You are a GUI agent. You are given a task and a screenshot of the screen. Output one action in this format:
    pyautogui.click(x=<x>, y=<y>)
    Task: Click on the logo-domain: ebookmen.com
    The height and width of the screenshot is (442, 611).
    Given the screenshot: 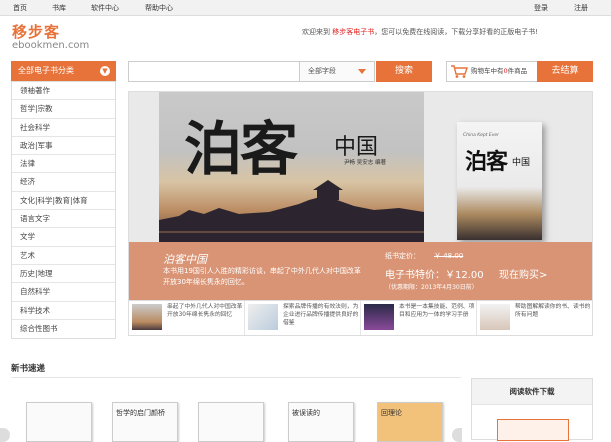 What is the action you would take?
    pyautogui.click(x=50, y=45)
    